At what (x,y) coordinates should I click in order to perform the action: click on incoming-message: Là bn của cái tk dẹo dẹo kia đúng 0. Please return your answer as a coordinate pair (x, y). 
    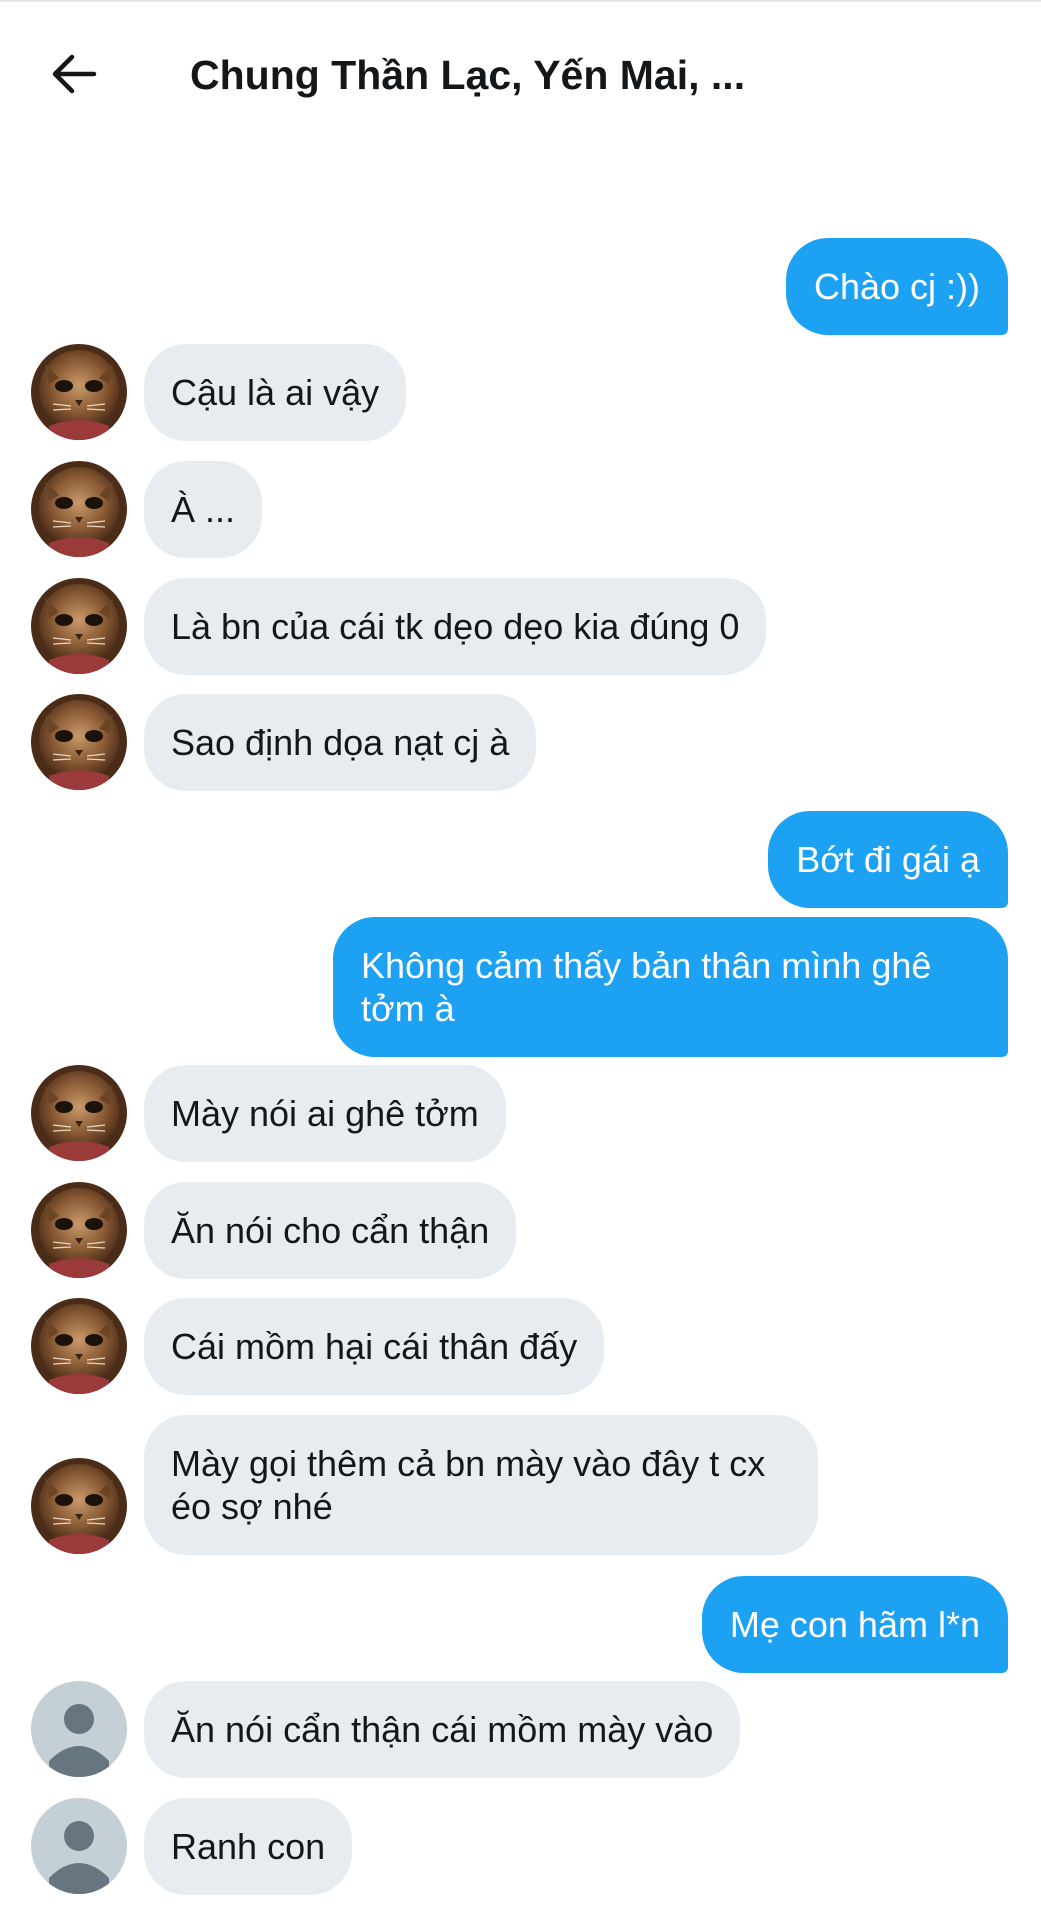
    Looking at the image, I should click on (455, 626).